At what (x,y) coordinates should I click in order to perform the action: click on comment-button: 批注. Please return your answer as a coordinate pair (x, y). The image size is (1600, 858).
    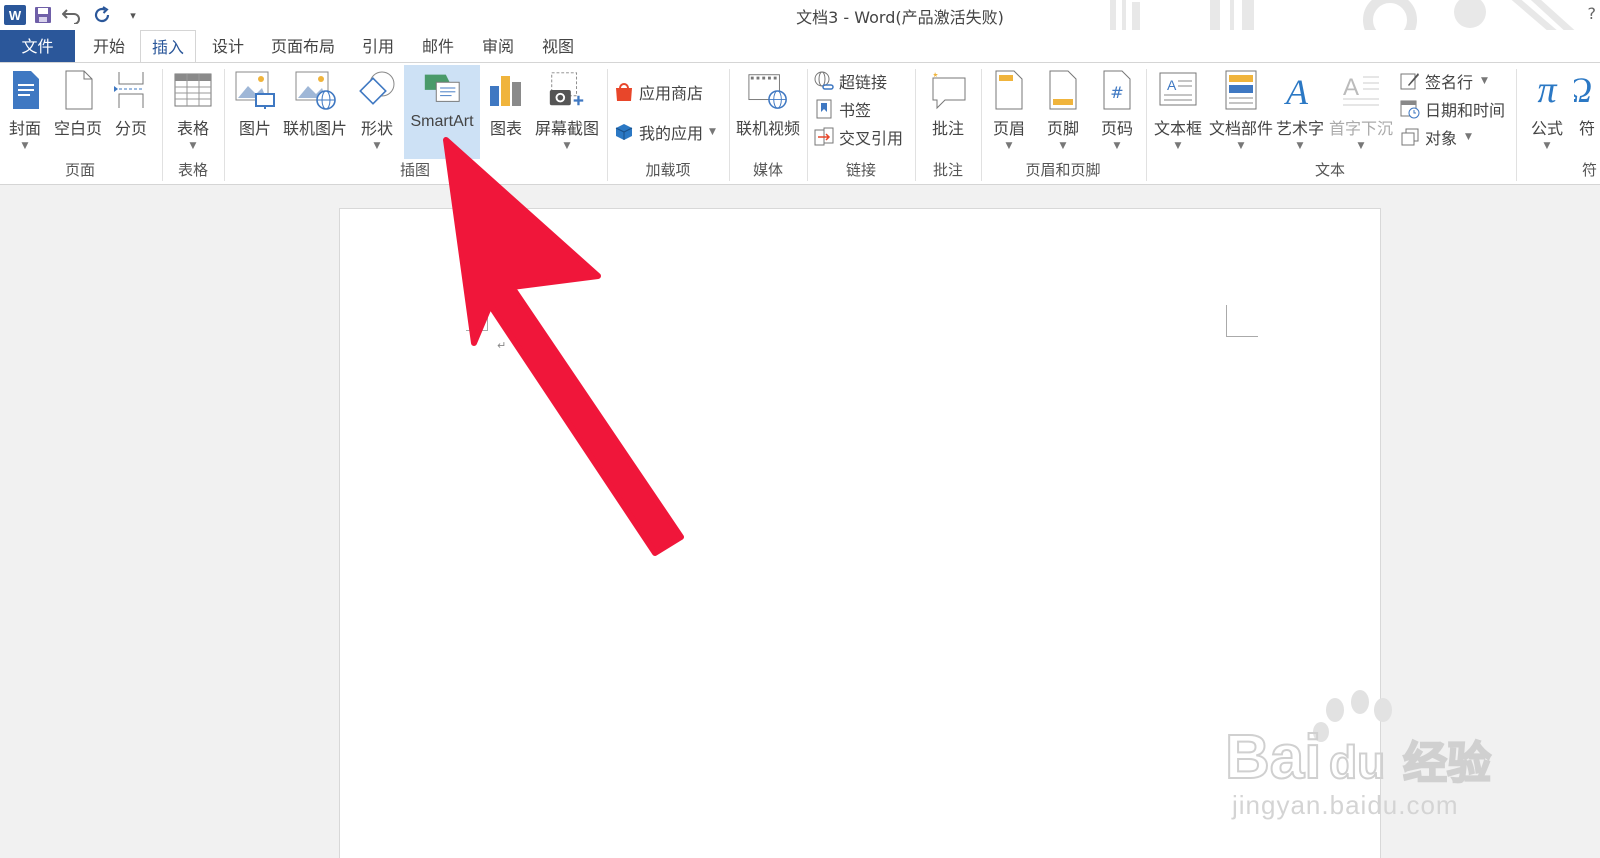
    Looking at the image, I should click on (948, 111).